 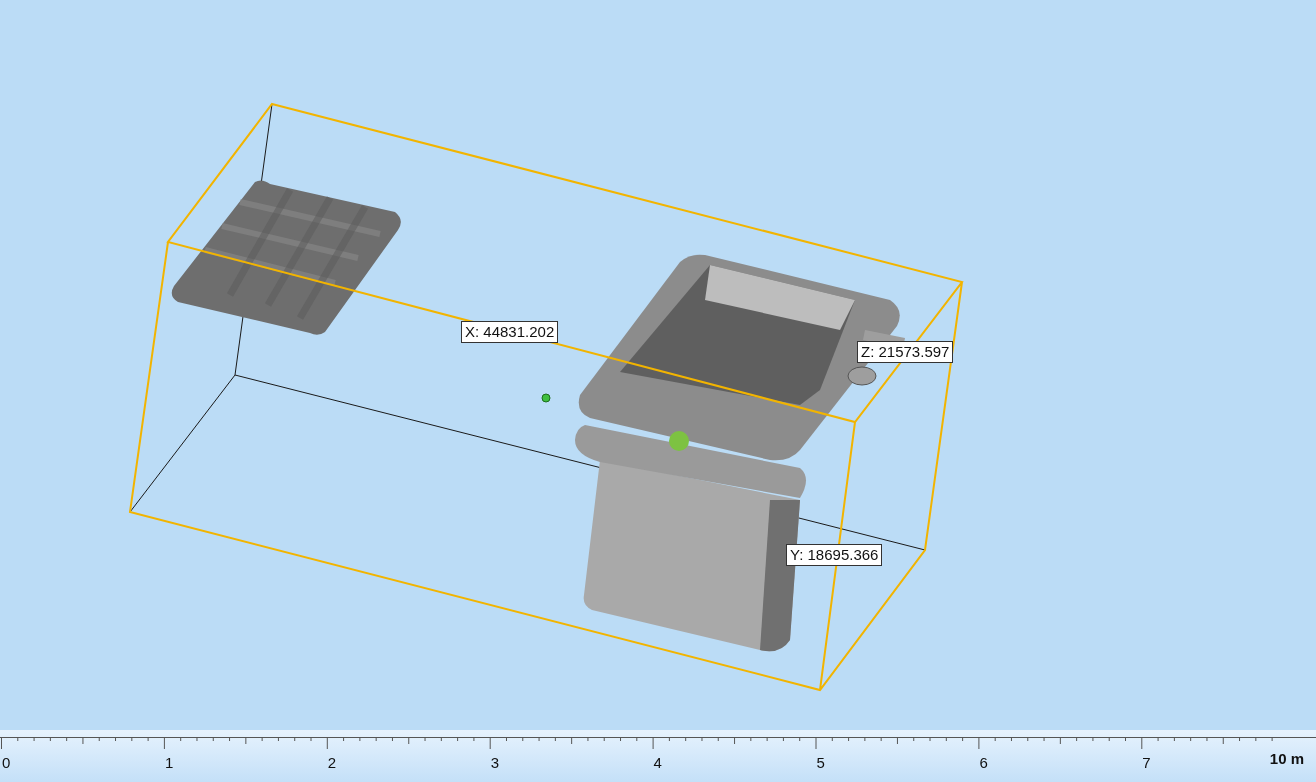 I want to click on scale-label: 0, so click(x=6, y=762).